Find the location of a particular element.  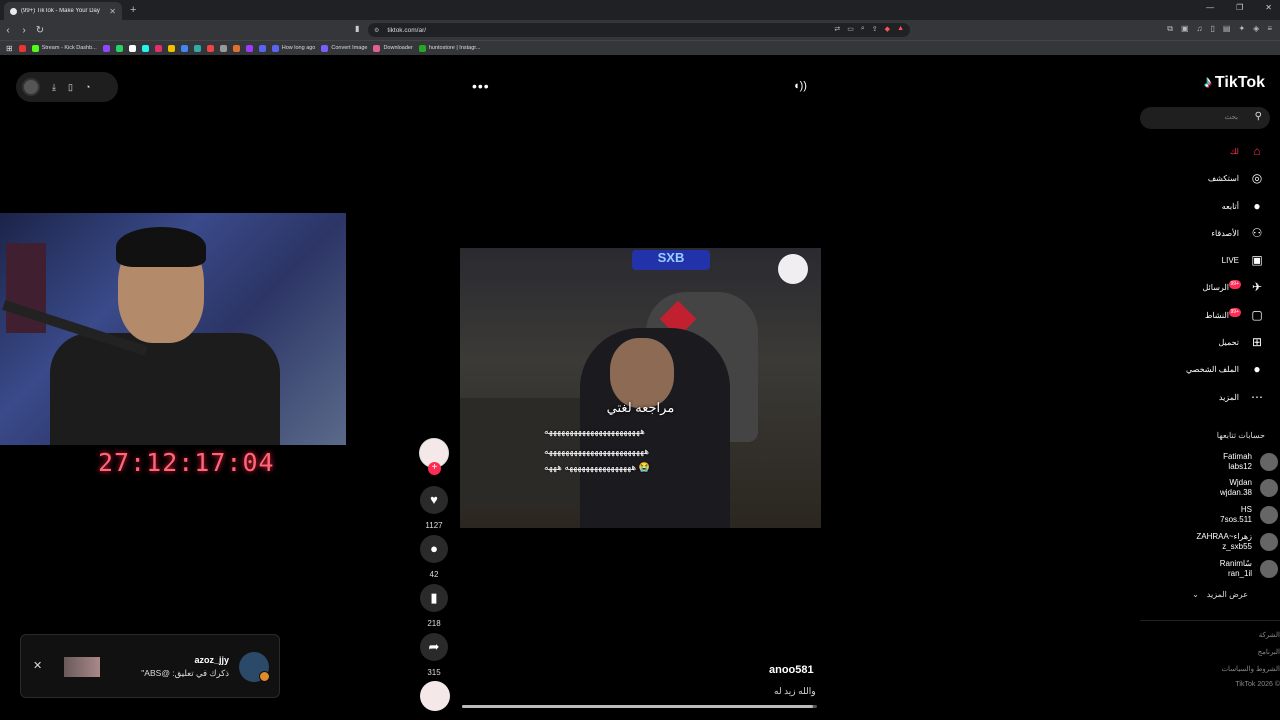

following-account: Ranimسًا ran_1il is located at coordinates (1249, 569).